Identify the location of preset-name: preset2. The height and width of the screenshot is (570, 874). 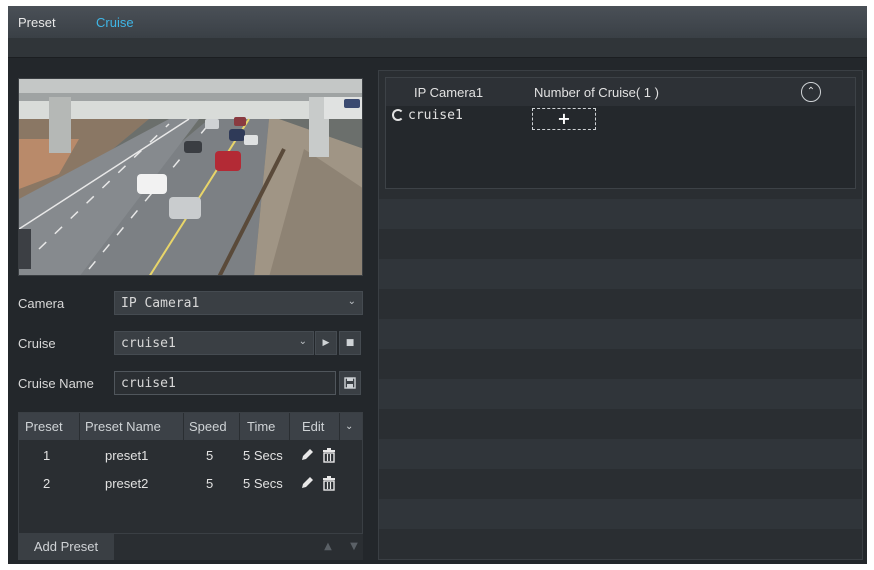
(127, 483).